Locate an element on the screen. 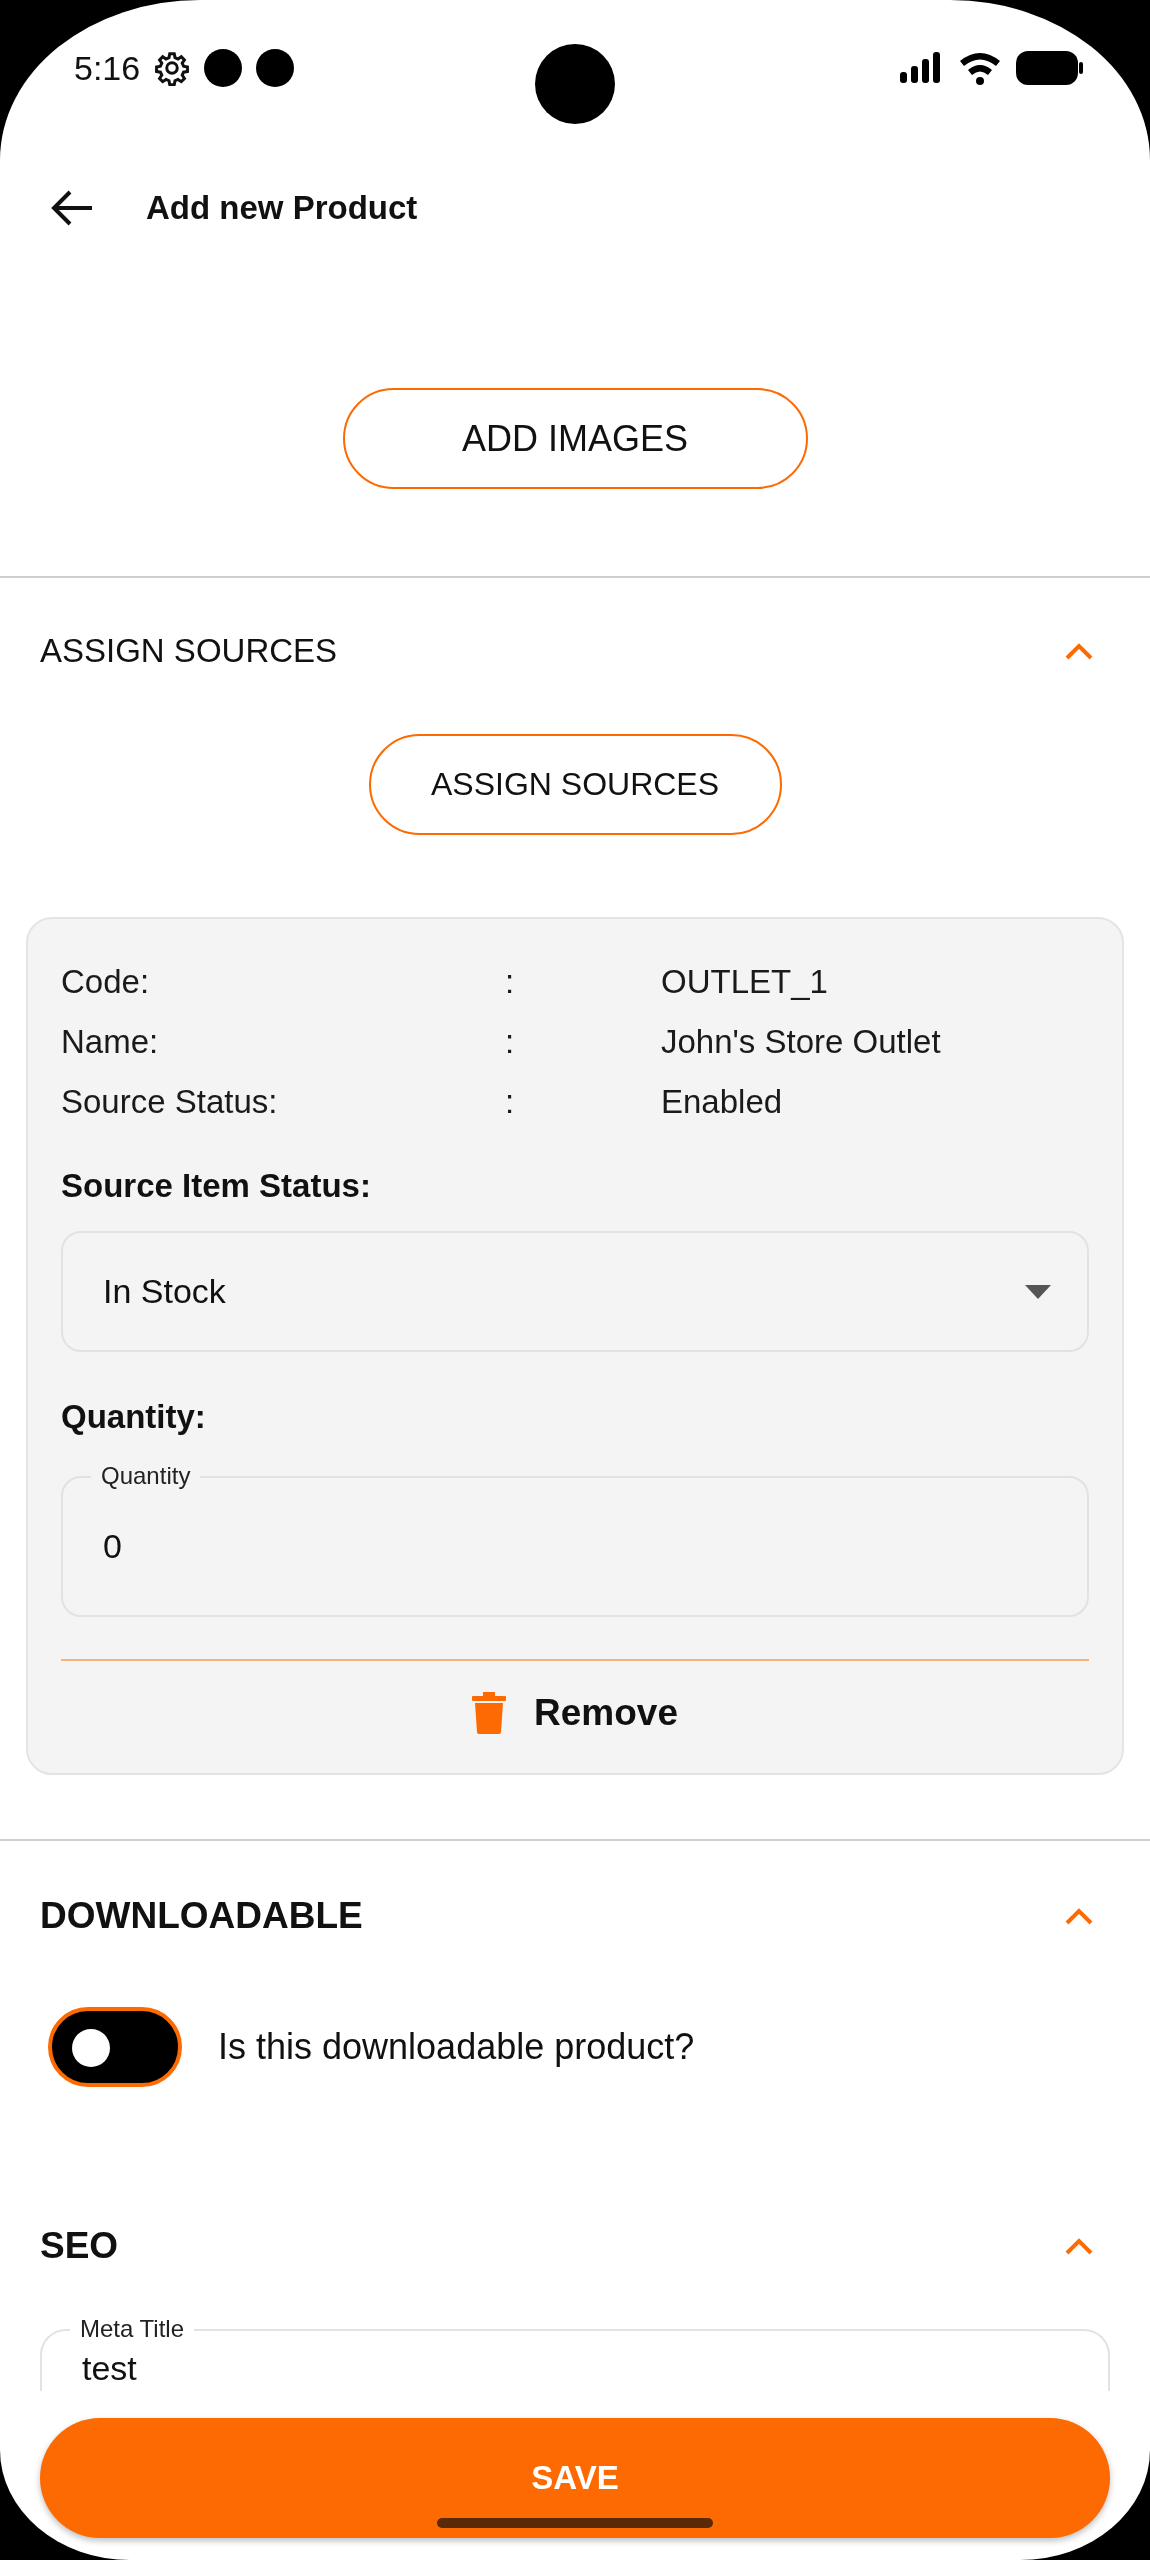  field-label: Code: is located at coordinates (106, 982).